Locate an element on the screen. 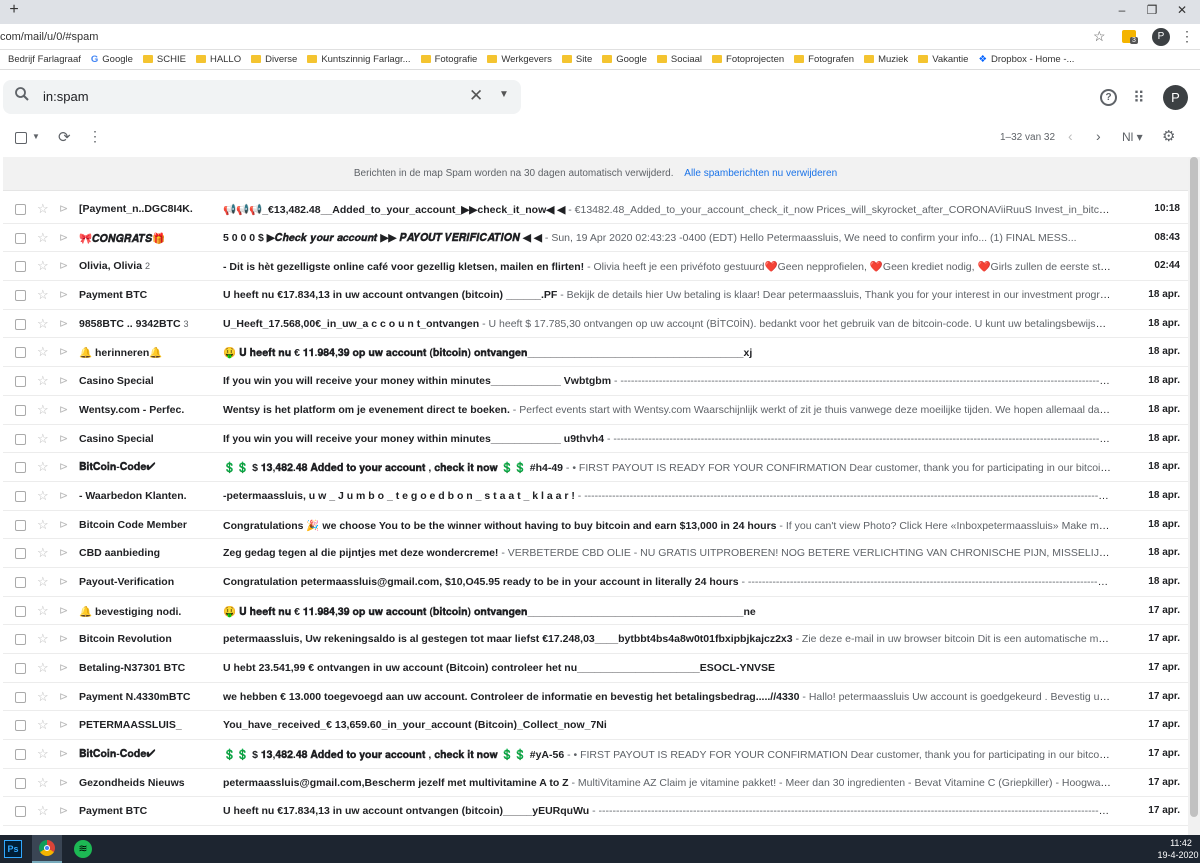  previous-page-icon: ‹ is located at coordinates (1070, 136).